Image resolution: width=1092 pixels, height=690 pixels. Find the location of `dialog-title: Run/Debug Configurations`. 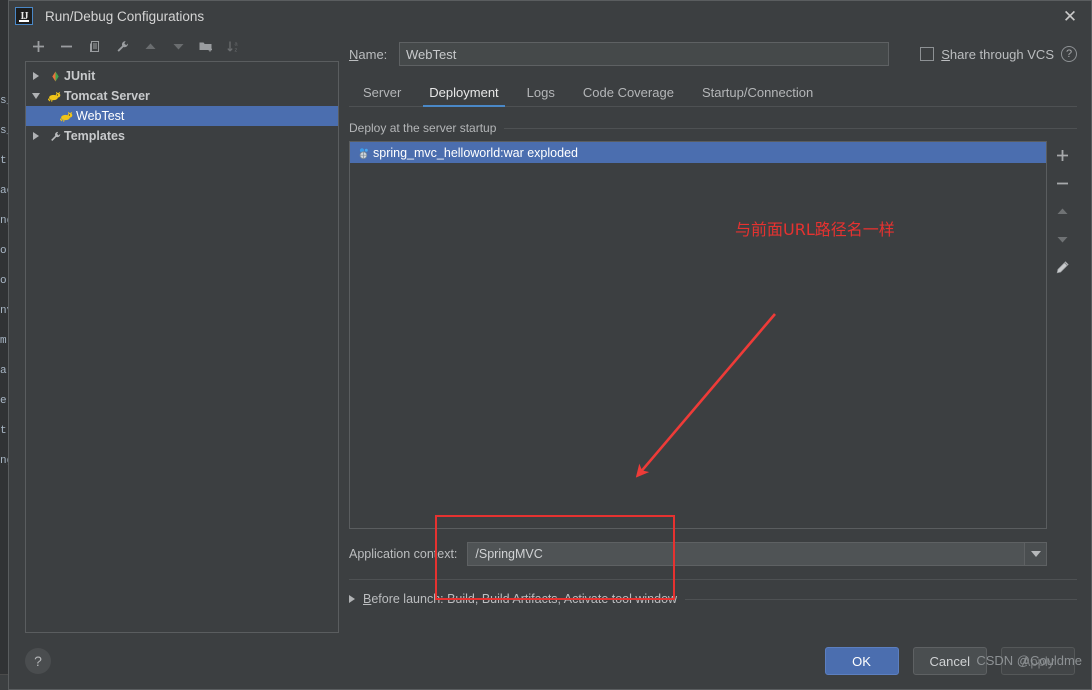

dialog-title: Run/Debug Configurations is located at coordinates (125, 16).